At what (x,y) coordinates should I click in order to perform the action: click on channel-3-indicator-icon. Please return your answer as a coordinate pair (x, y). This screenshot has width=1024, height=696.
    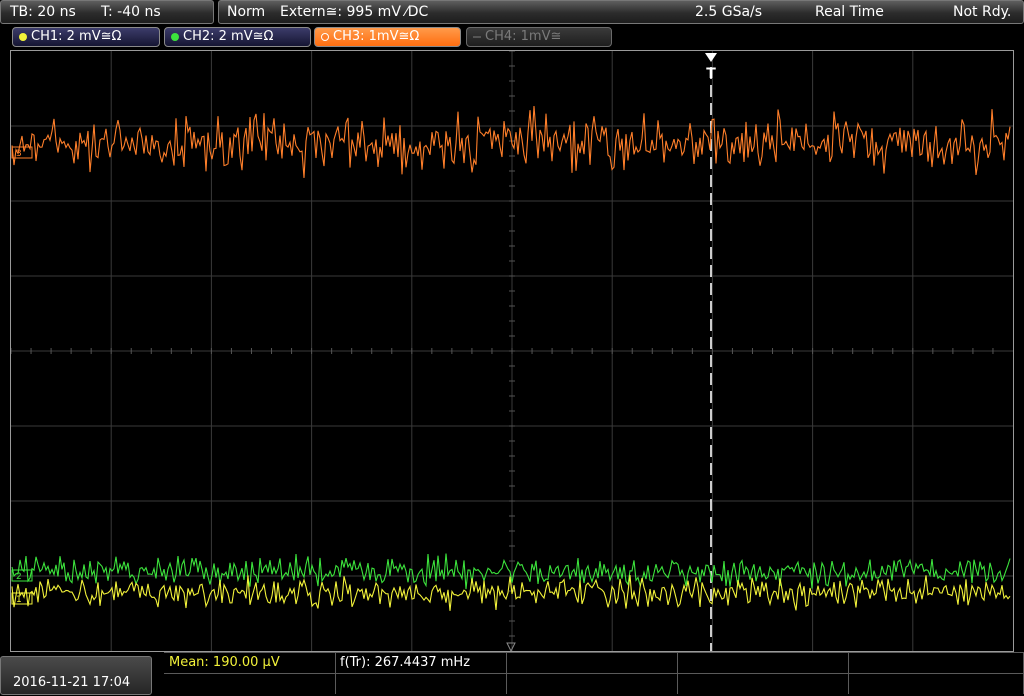
    Looking at the image, I should click on (325, 37).